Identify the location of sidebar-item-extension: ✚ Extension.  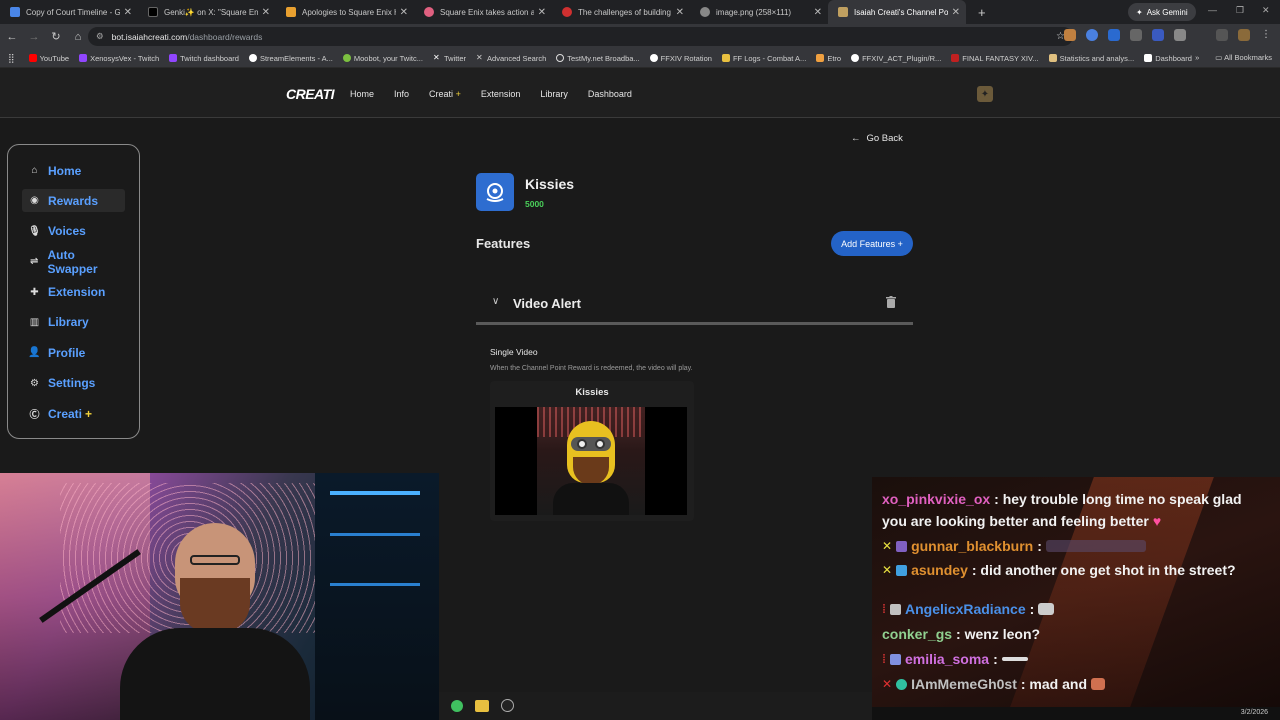
(73, 292).